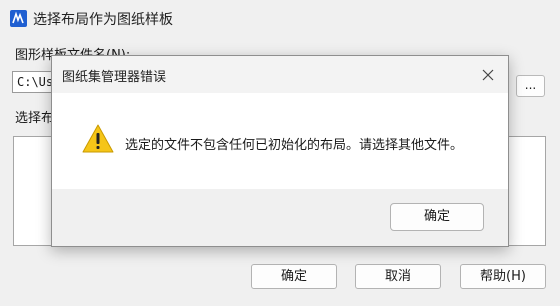 Image resolution: width=560 pixels, height=306 pixels. What do you see at coordinates (398, 276) in the screenshot?
I see `cancel-button: 取消` at bounding box center [398, 276].